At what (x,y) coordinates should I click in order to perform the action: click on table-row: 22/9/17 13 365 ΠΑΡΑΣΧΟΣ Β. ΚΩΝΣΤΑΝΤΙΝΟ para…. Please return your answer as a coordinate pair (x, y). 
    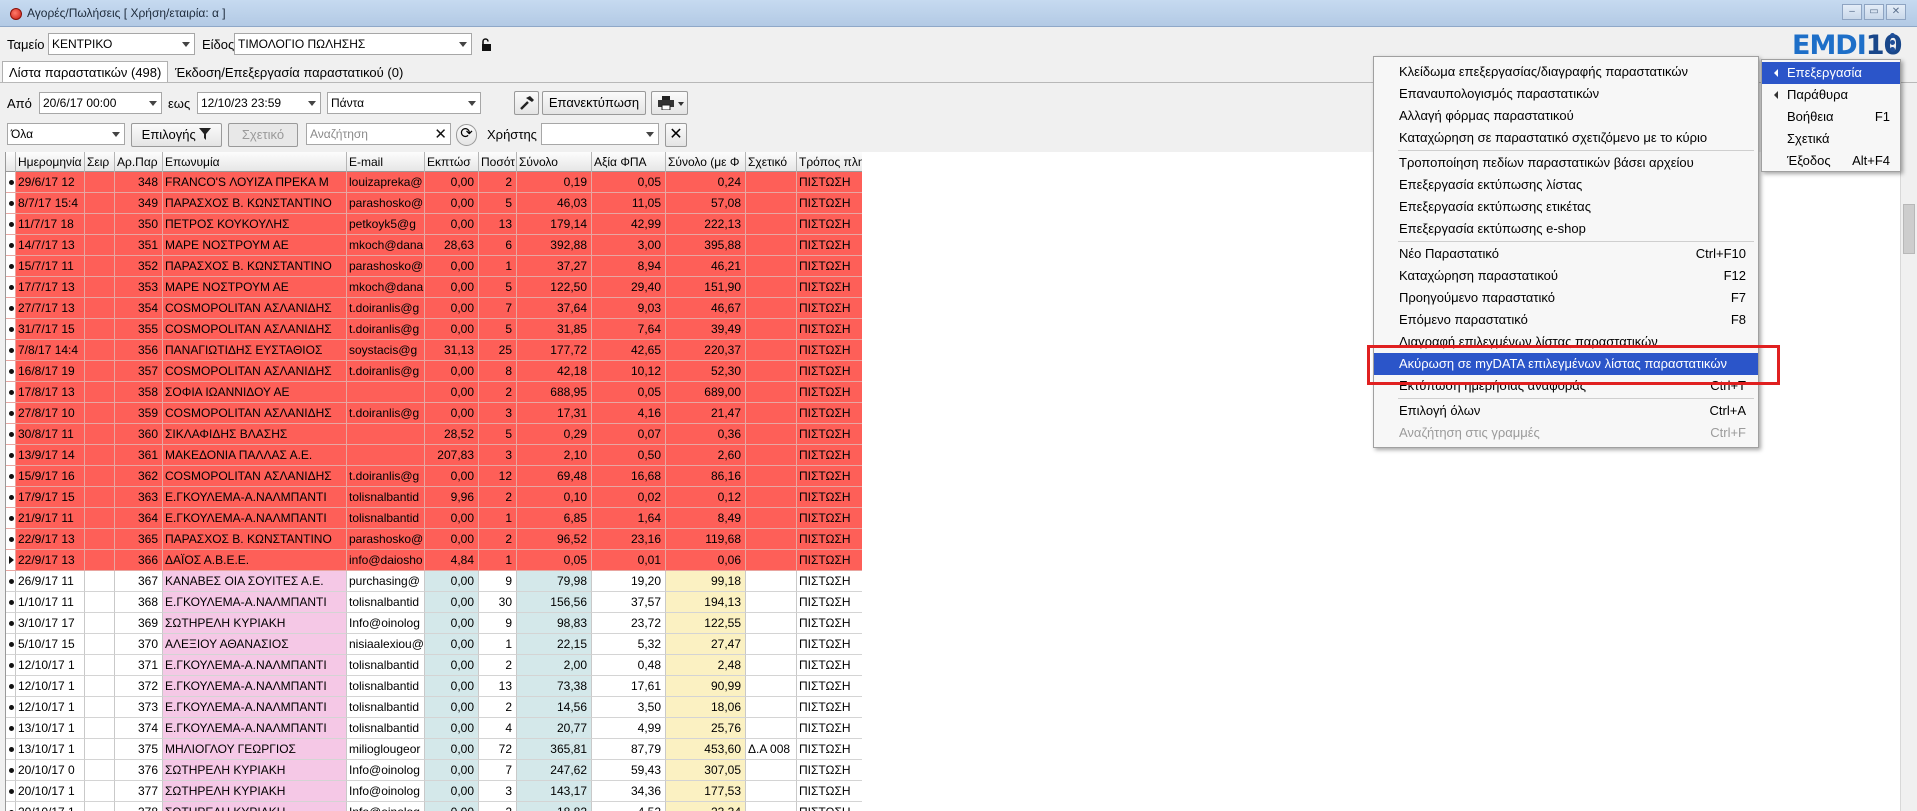
    Looking at the image, I should click on (434, 539).